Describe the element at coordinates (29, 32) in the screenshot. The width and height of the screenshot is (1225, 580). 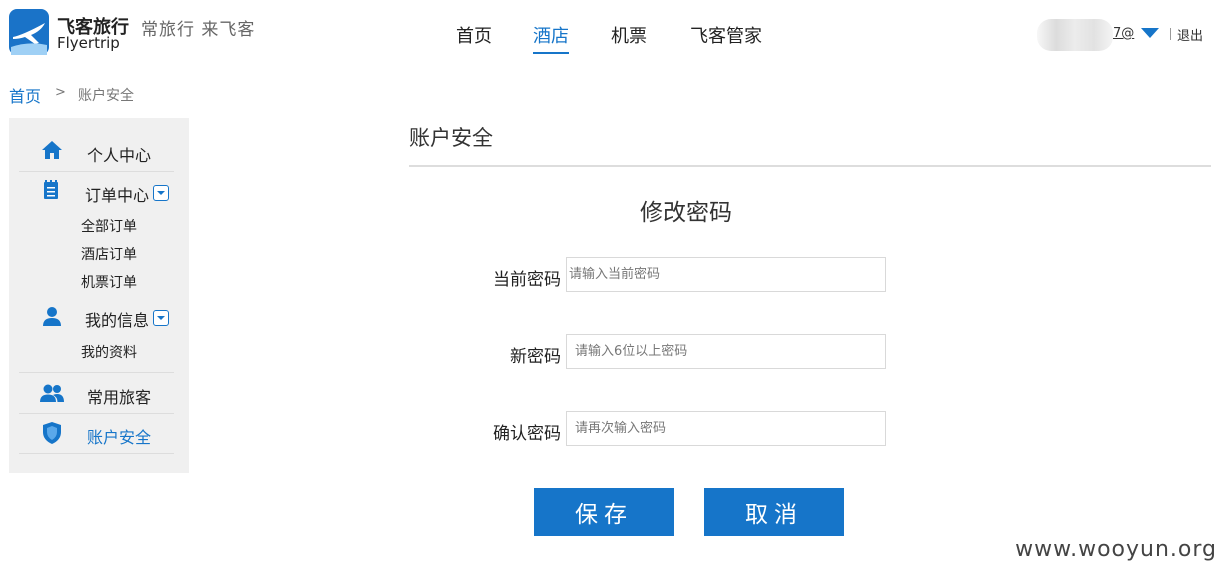
I see `logo-icon` at that location.